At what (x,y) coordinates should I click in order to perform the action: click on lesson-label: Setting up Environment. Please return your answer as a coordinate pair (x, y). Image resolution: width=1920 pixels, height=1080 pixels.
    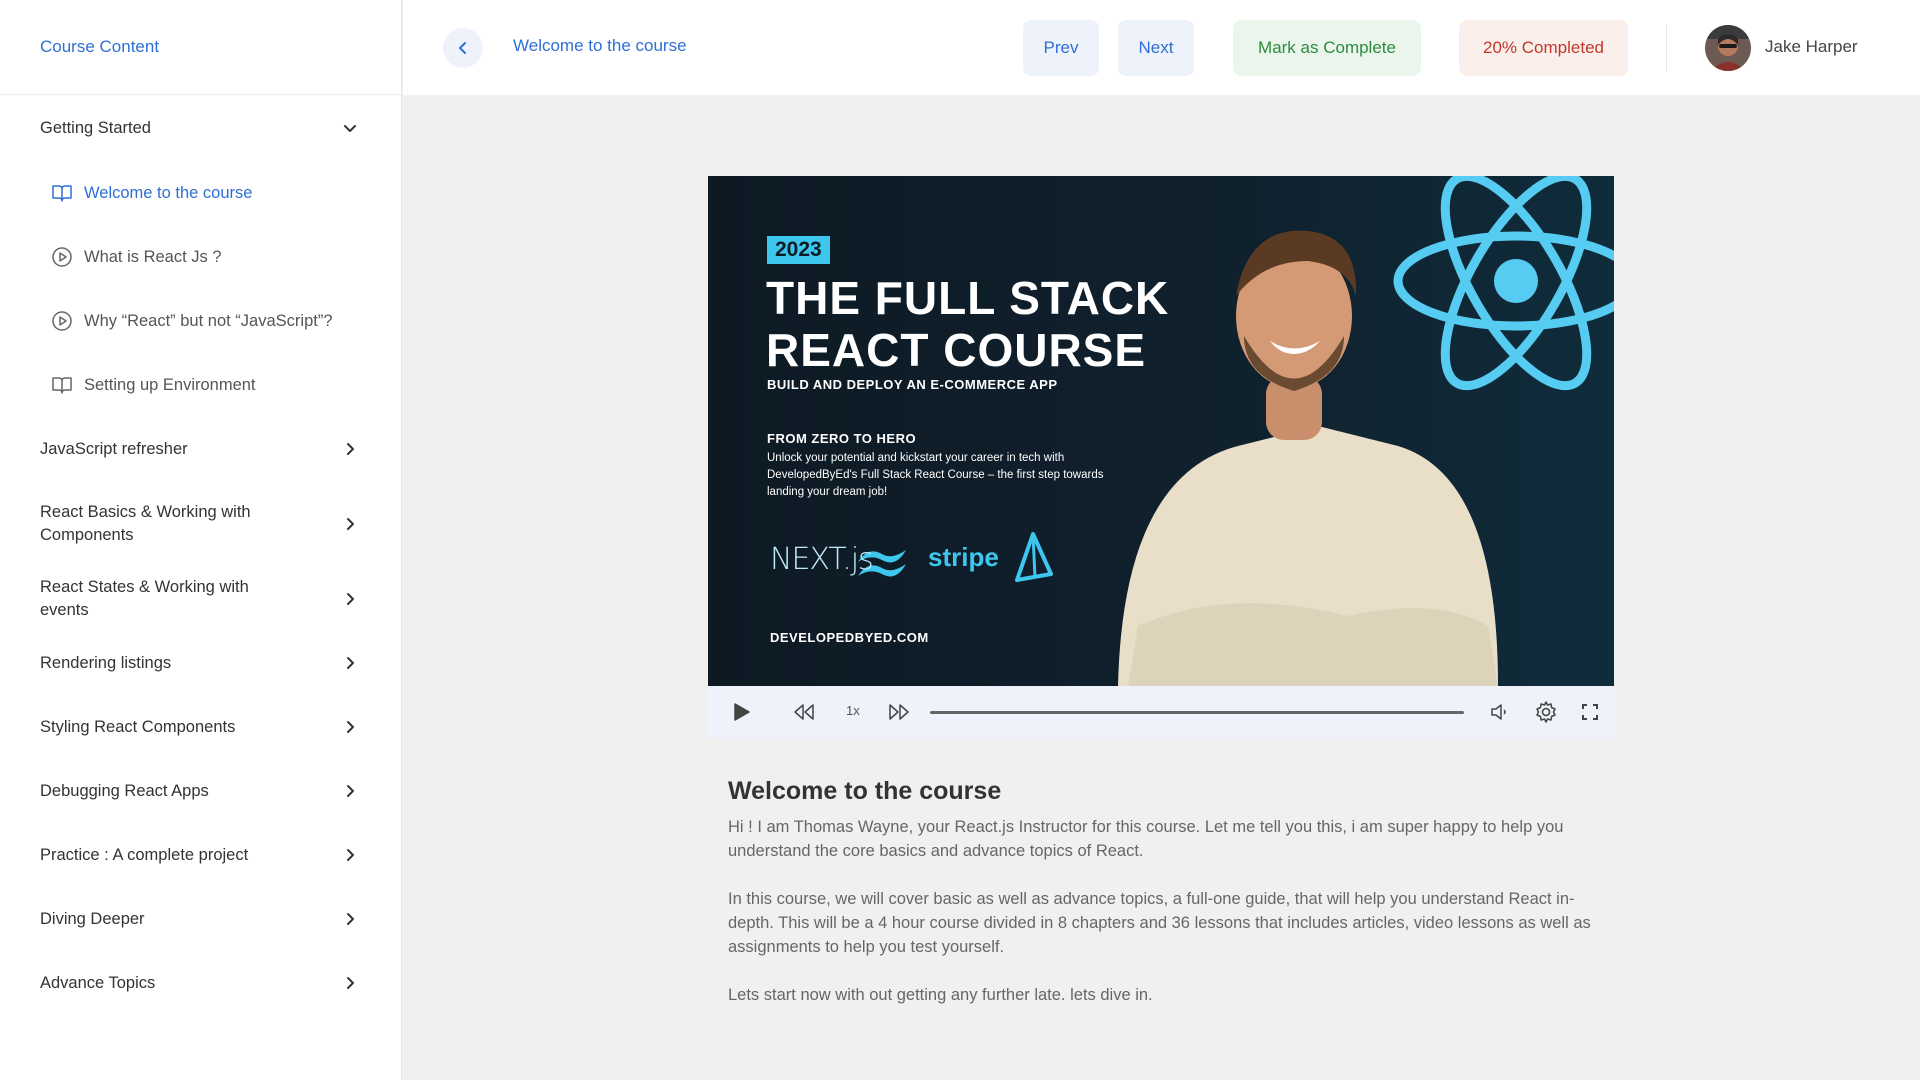
    Looking at the image, I should click on (170, 384).